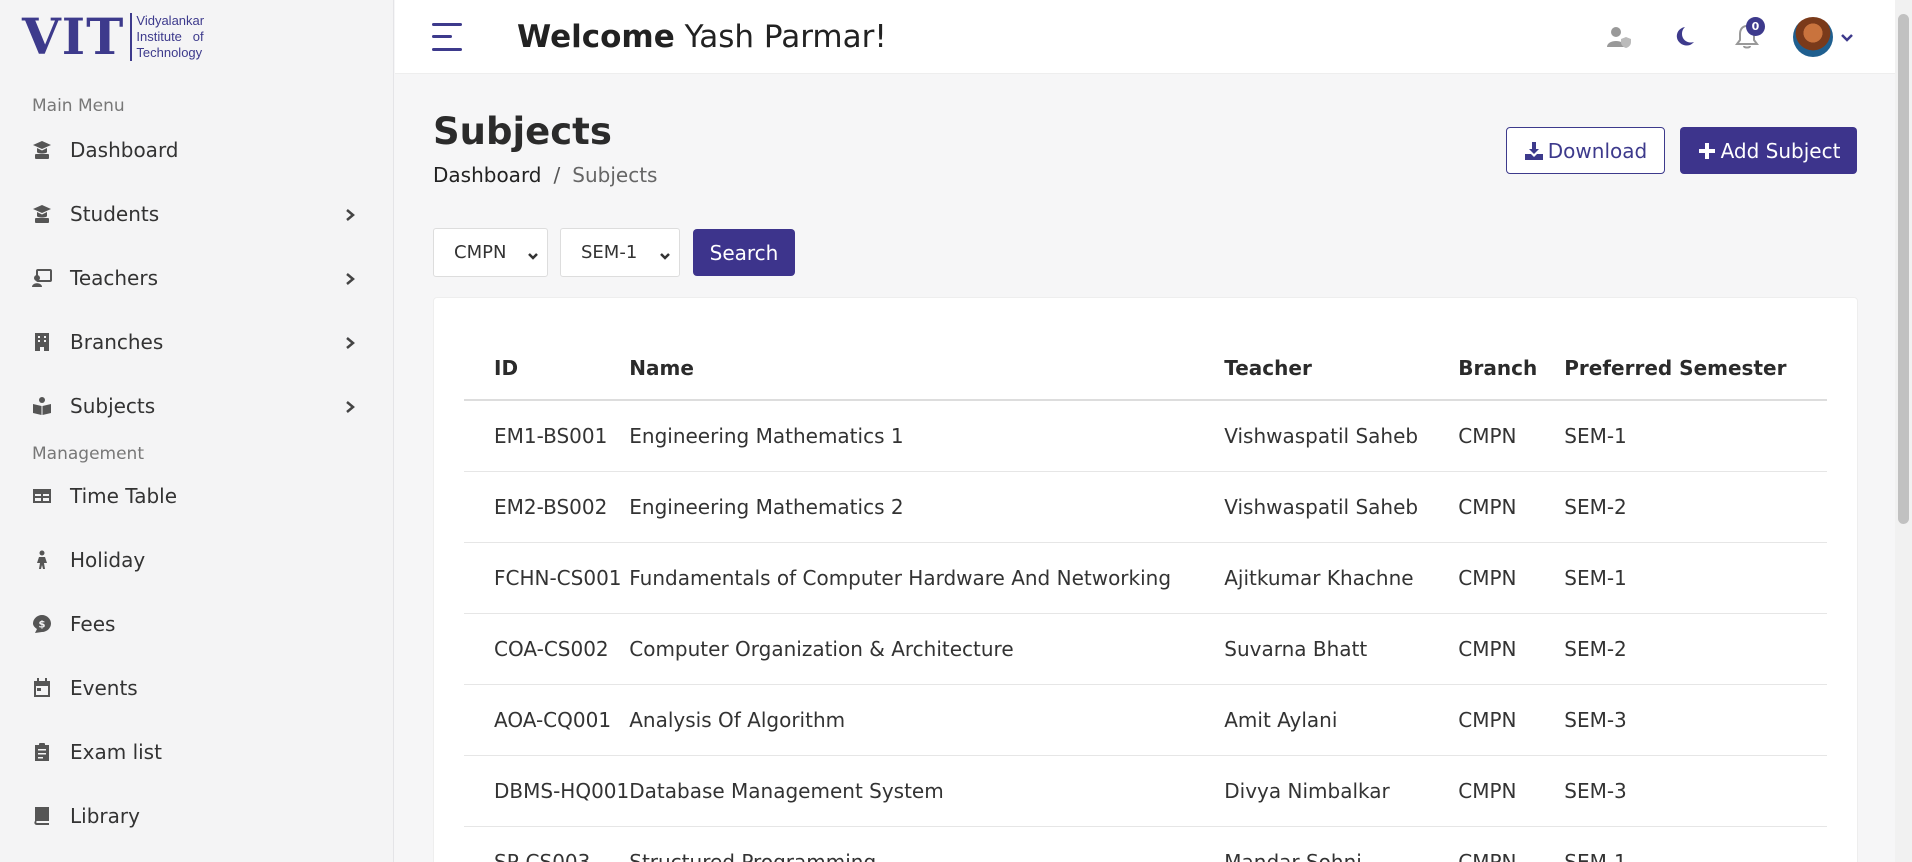  Describe the element at coordinates (104, 688) in the screenshot. I see `sidebar-item-label: Events` at that location.